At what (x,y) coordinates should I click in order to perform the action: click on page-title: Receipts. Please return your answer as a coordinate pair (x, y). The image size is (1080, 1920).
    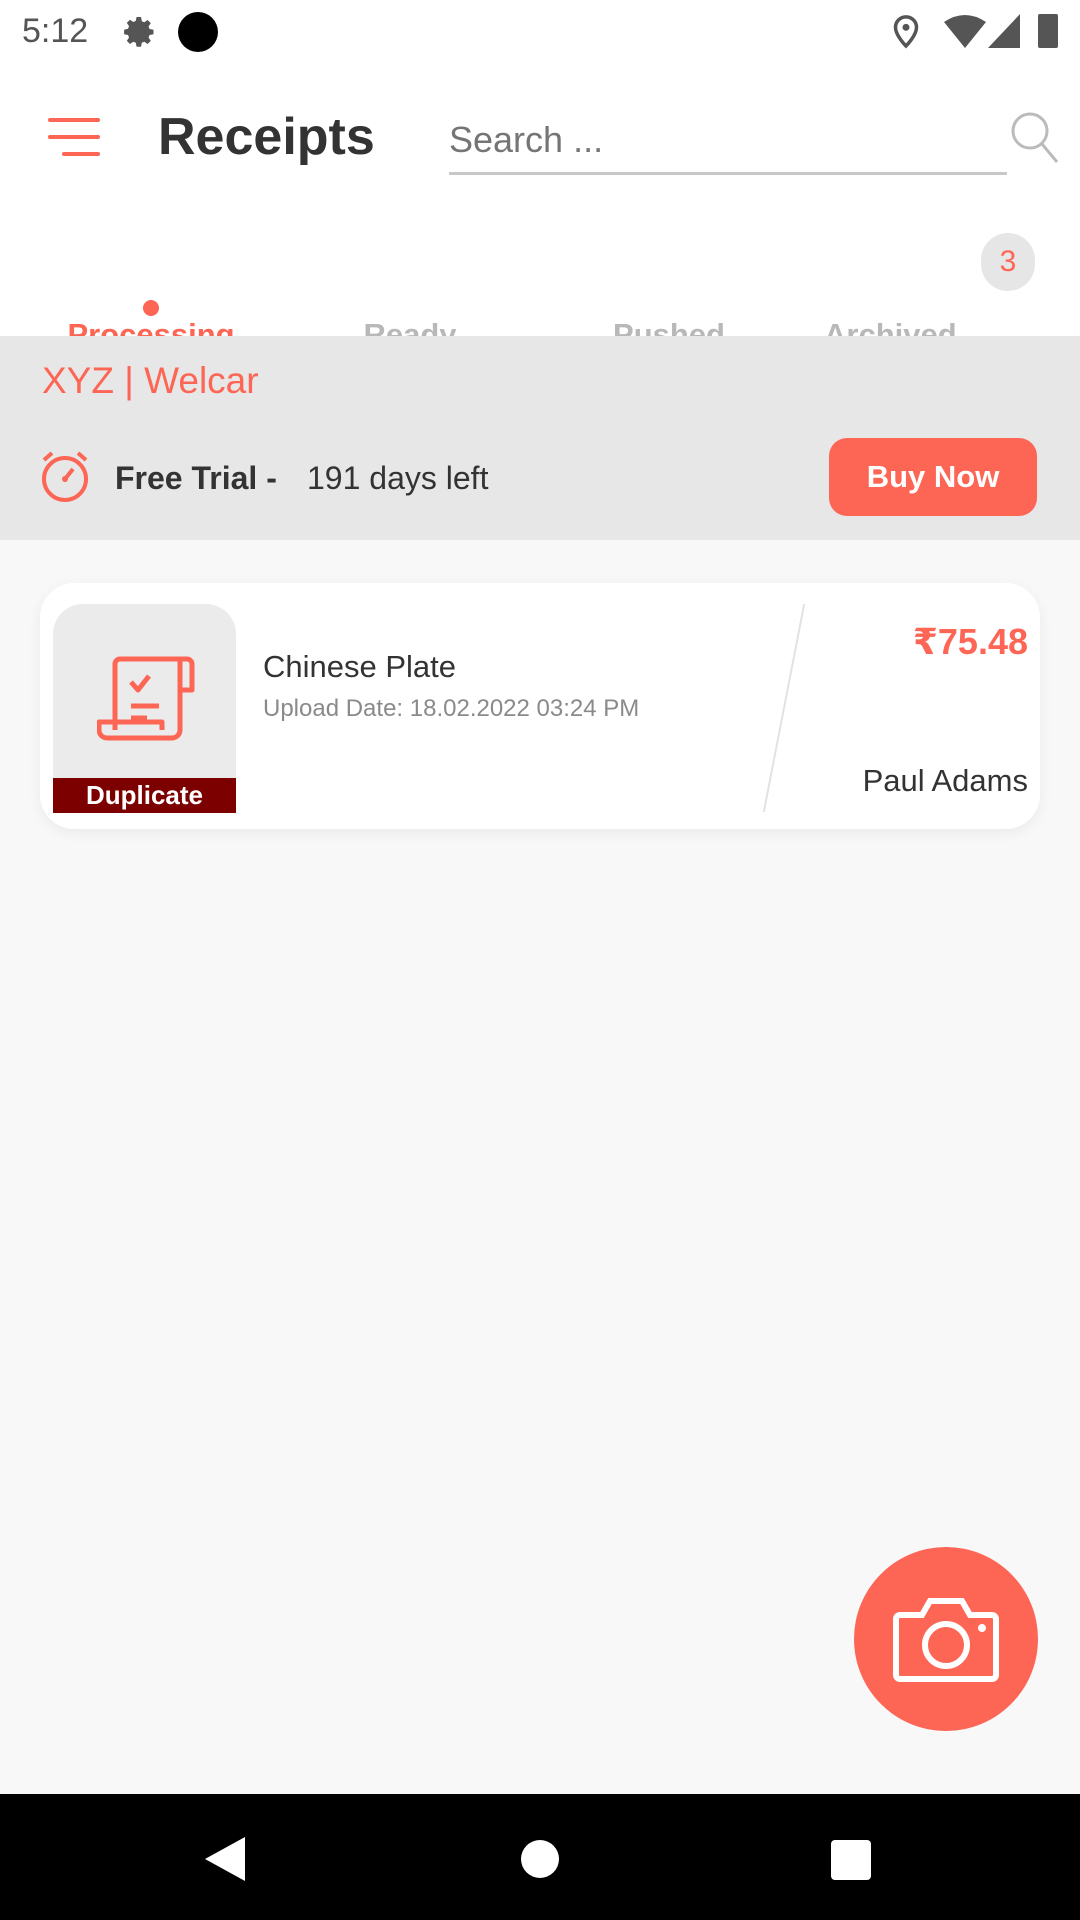
    Looking at the image, I should click on (266, 137).